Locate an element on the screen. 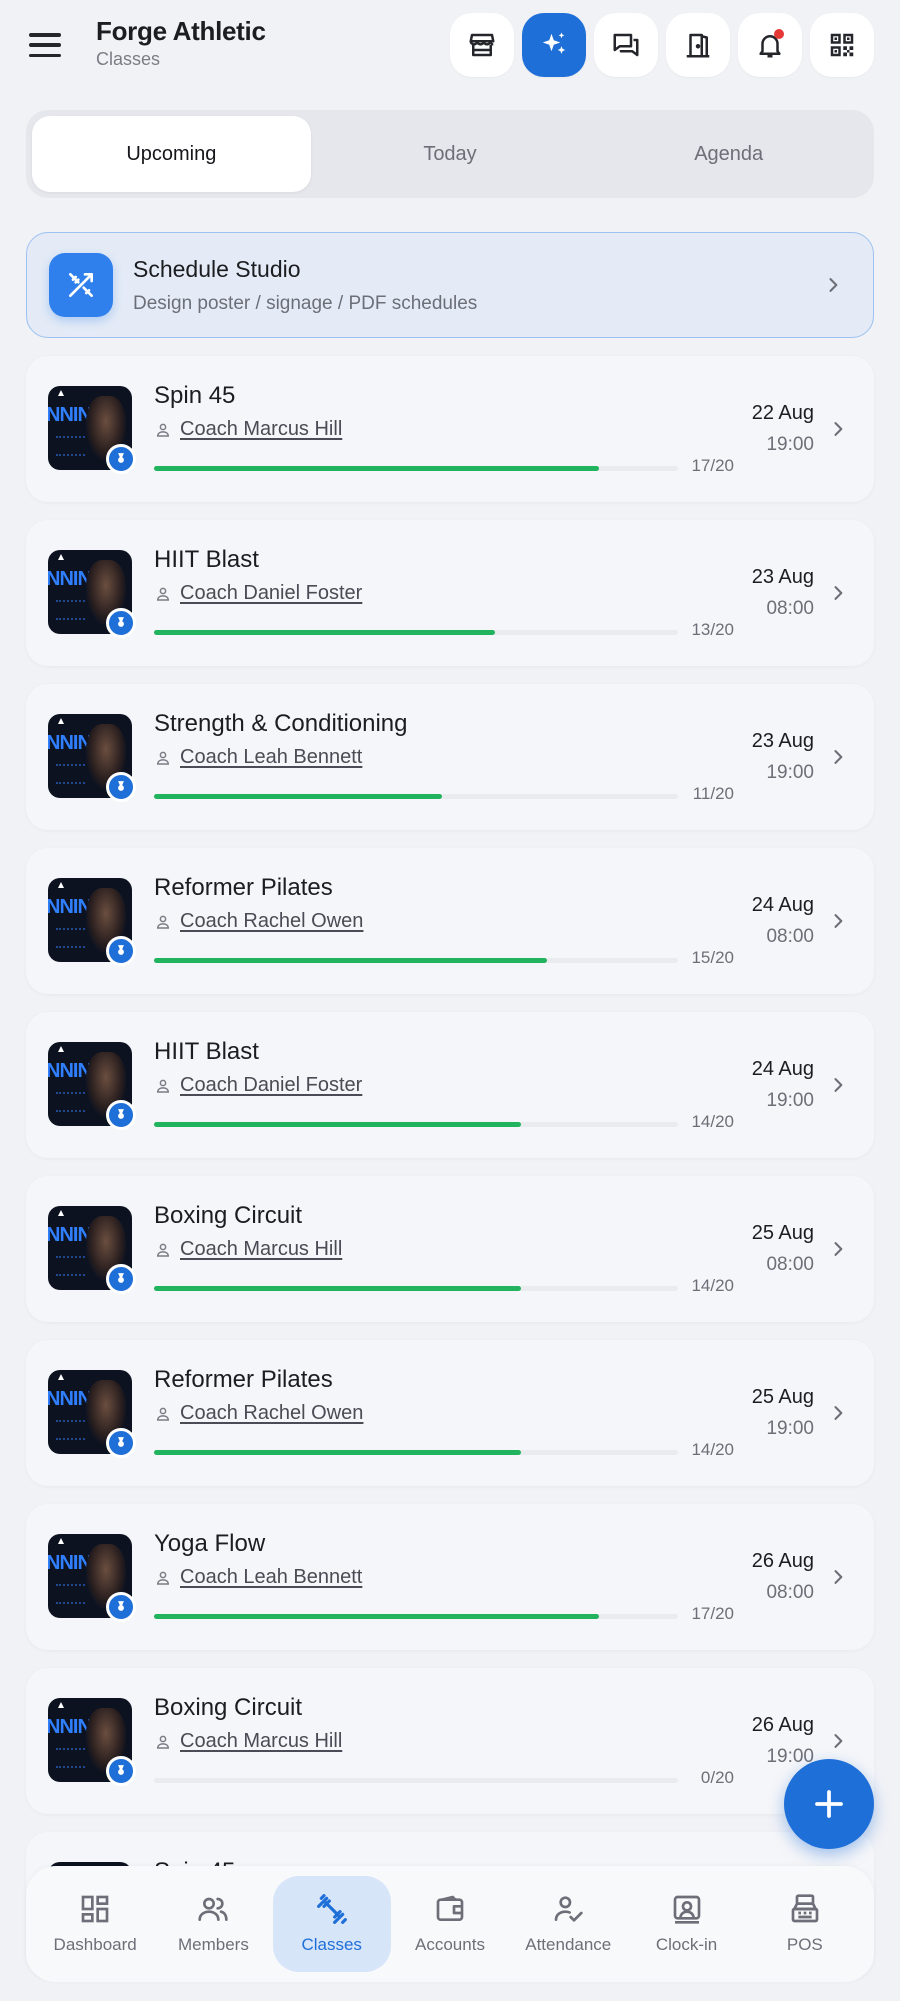  view-tabs: Upcoming Today Agenda is located at coordinates (450, 154).